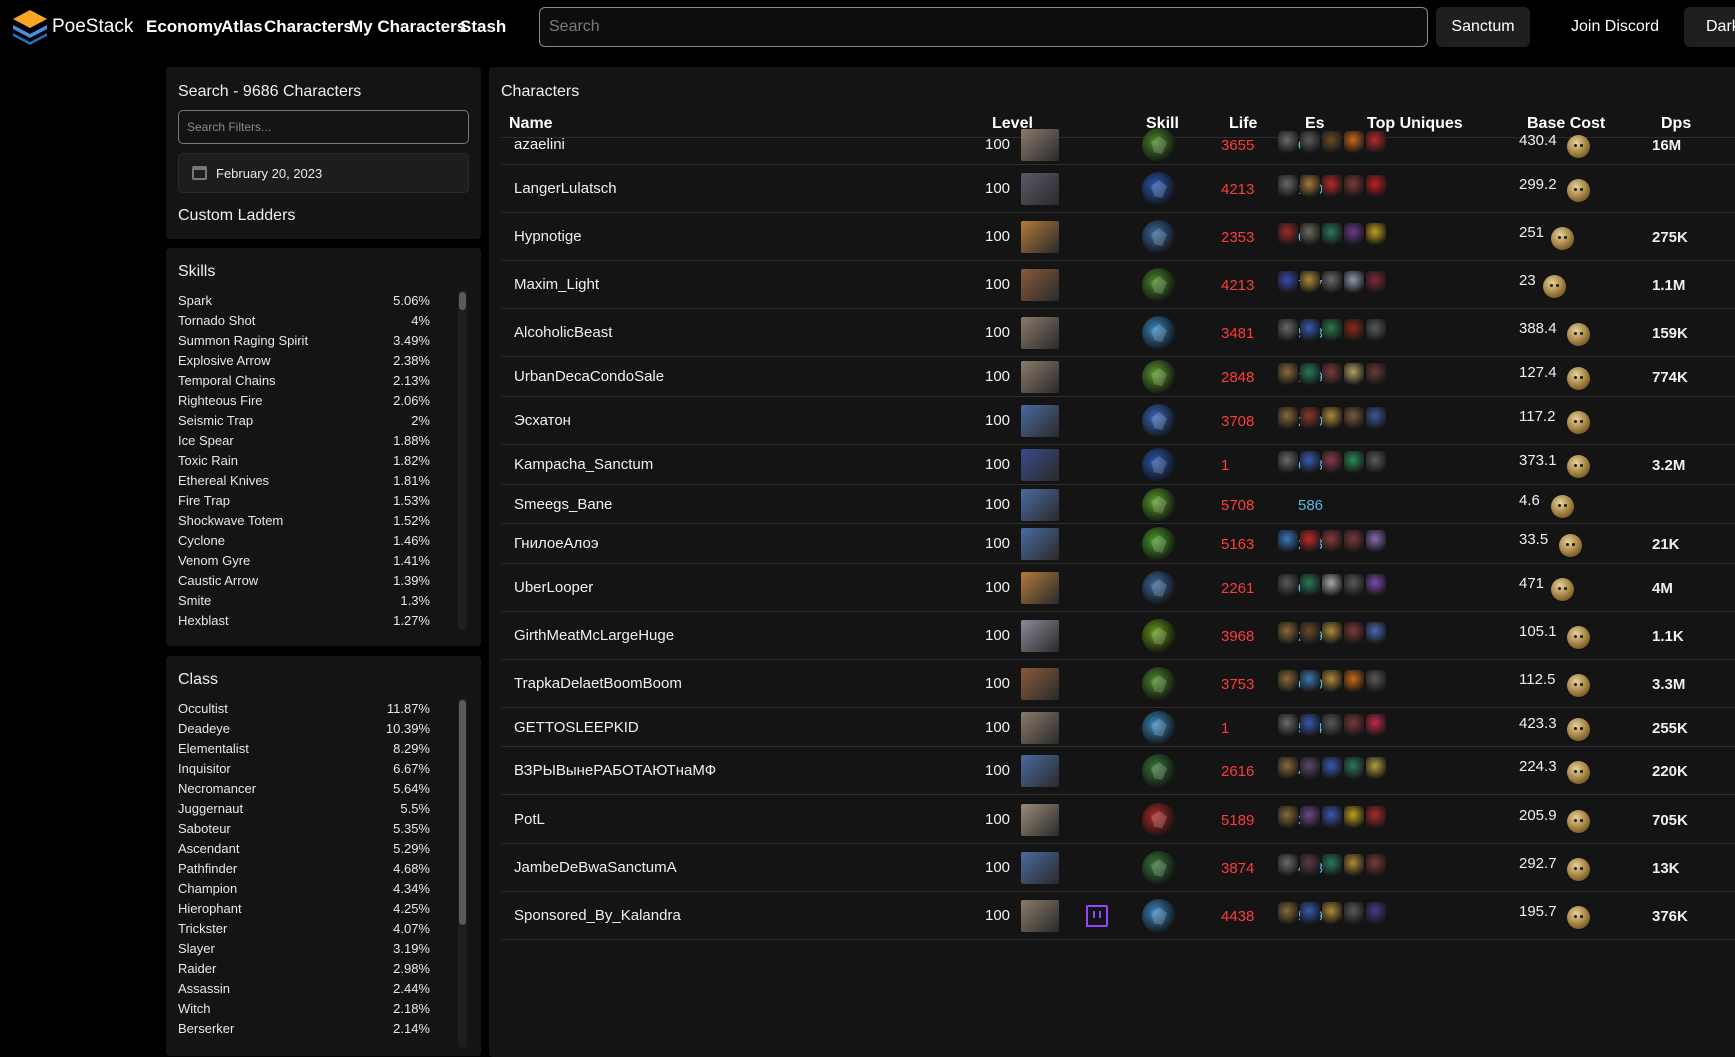 The width and height of the screenshot is (1735, 1057). I want to click on character-name: UrbanDecaCondoSale, so click(589, 376).